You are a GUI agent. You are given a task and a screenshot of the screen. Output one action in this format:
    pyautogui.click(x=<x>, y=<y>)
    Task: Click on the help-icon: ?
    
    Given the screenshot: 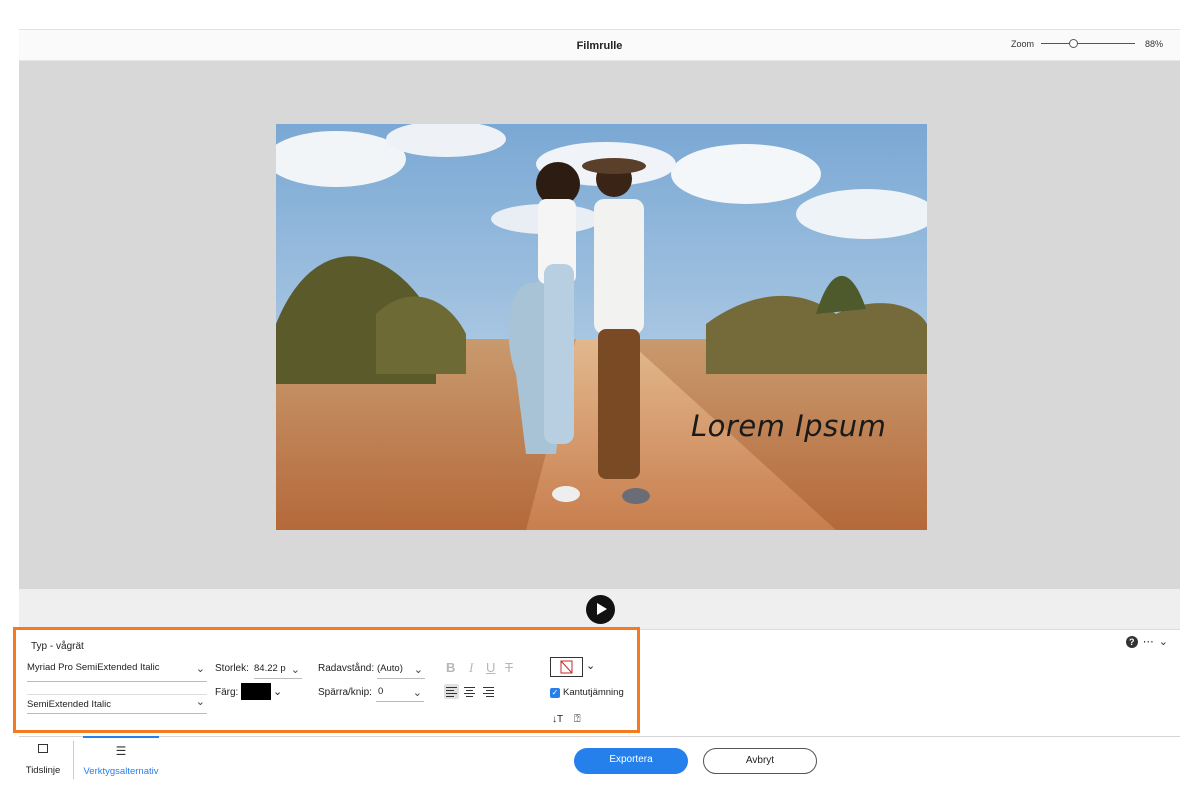 What is the action you would take?
    pyautogui.click(x=1131, y=641)
    